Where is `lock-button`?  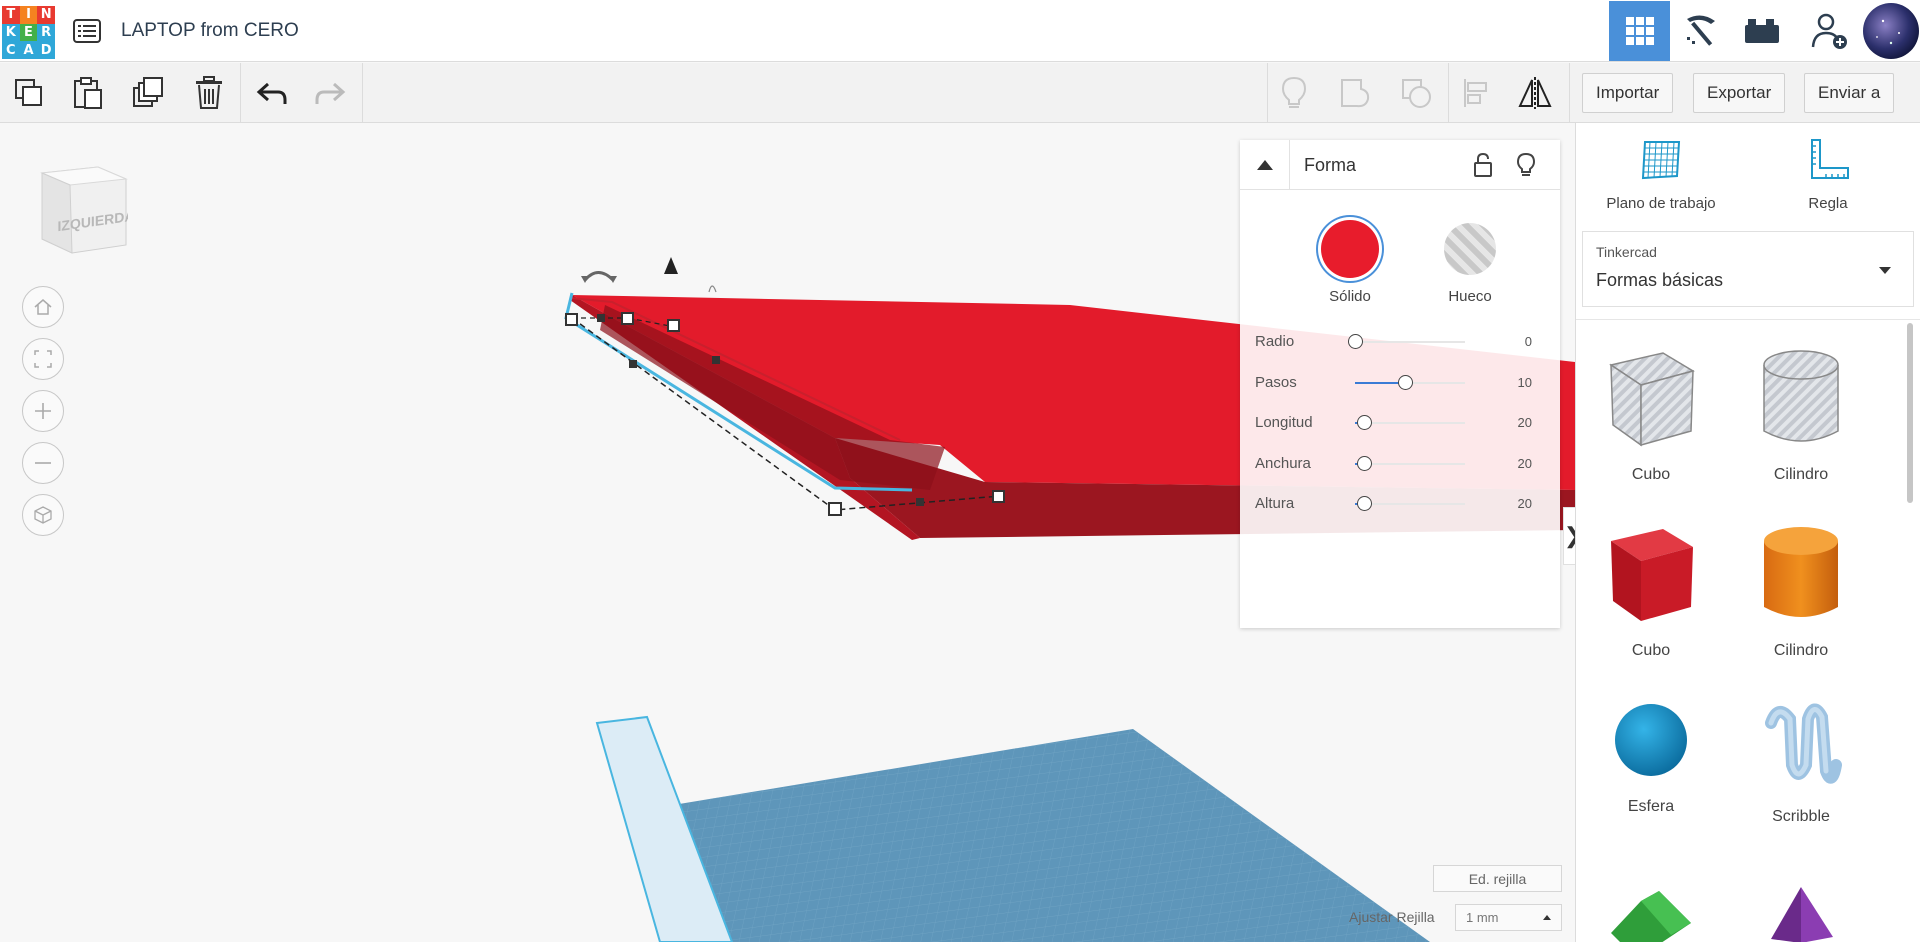
lock-button is located at coordinates (1483, 165).